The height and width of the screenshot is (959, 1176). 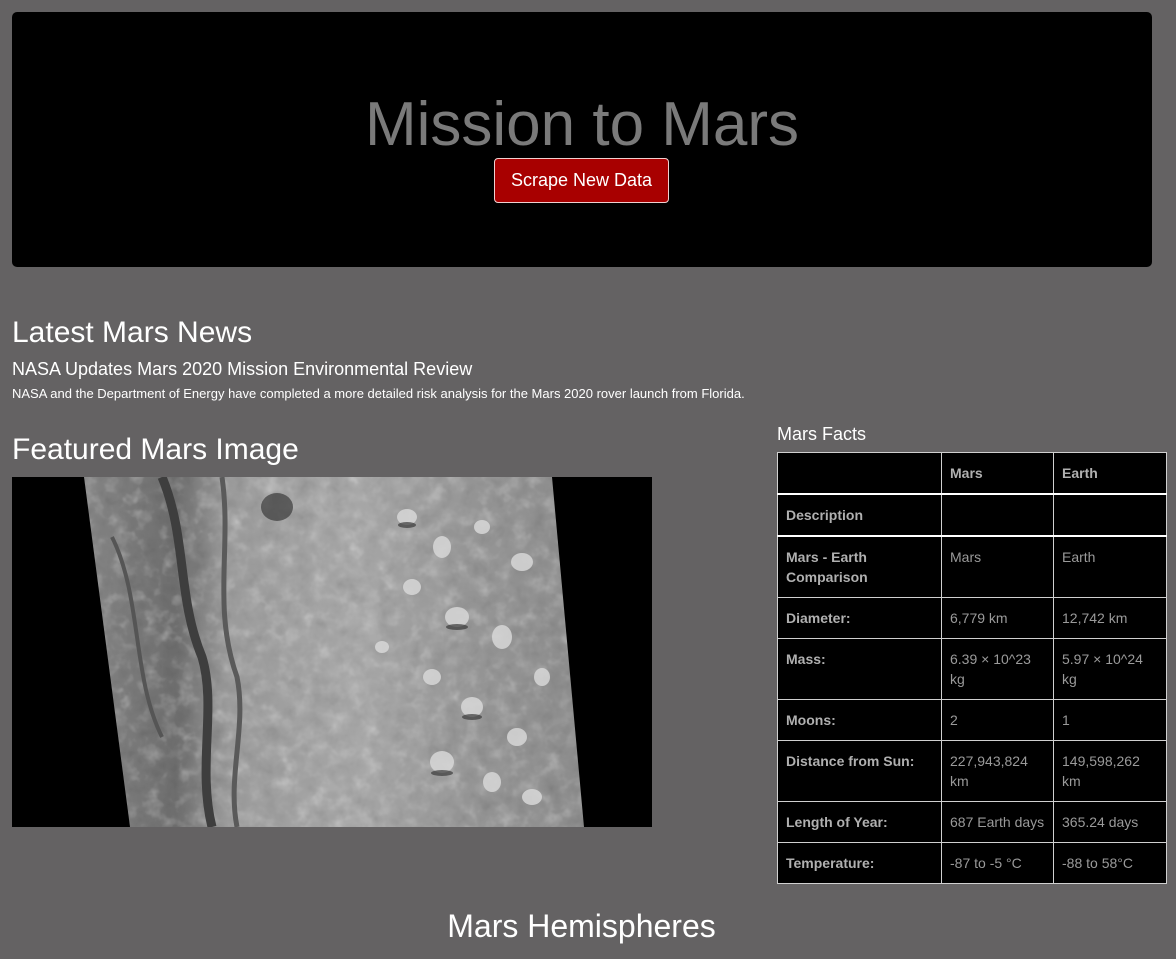 What do you see at coordinates (859, 566) in the screenshot?
I see `row-label: Mars - Earth Comparison` at bounding box center [859, 566].